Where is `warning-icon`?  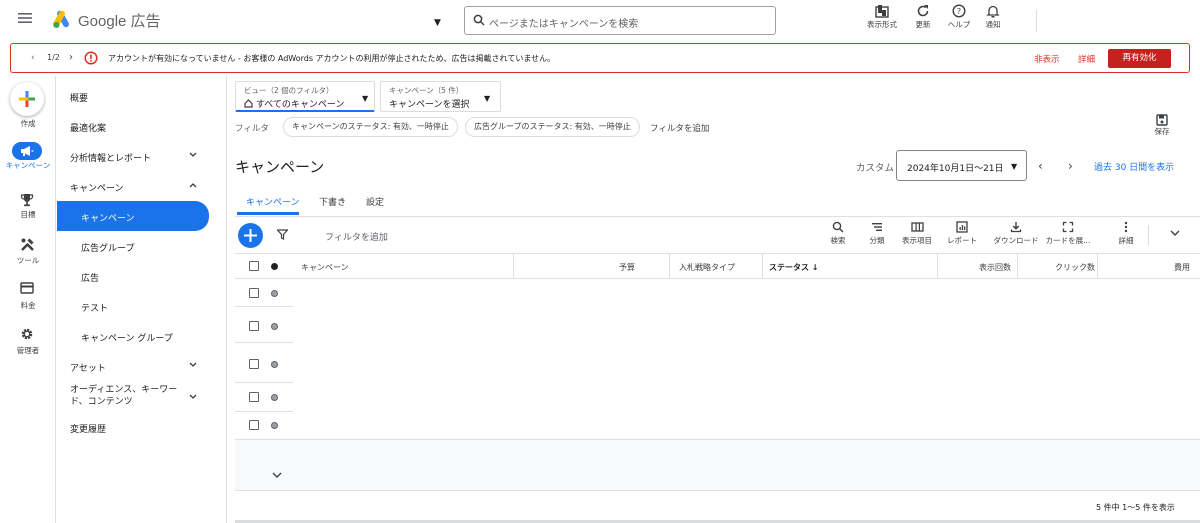
warning-icon is located at coordinates (91, 58).